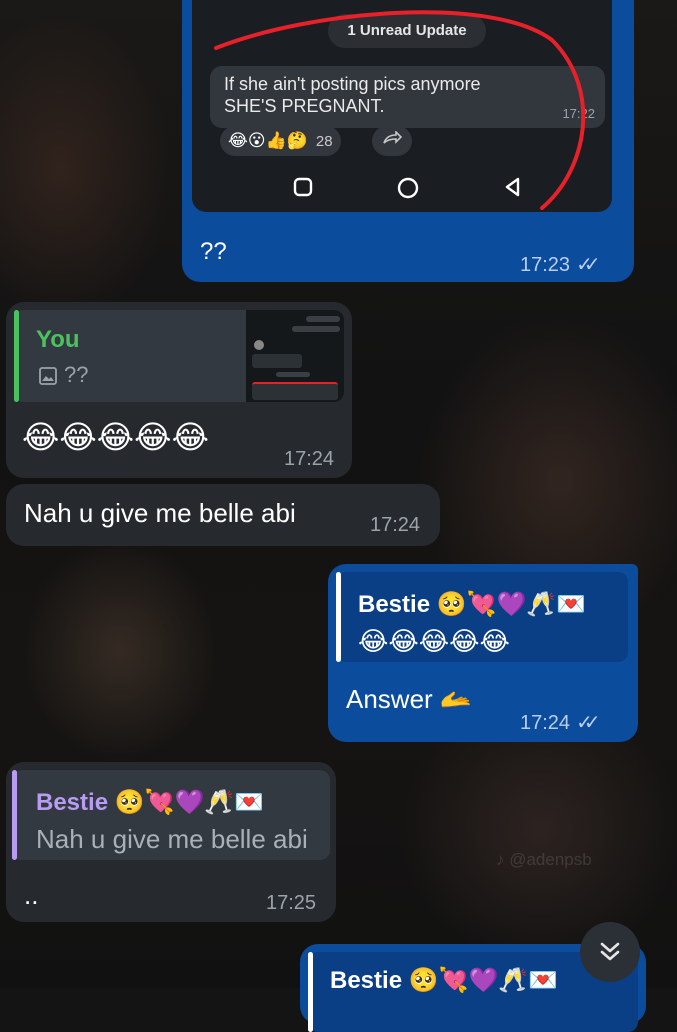 This screenshot has width=677, height=1032. Describe the element at coordinates (409, 699) in the screenshot. I see `message-text: Answer 🫴` at that location.